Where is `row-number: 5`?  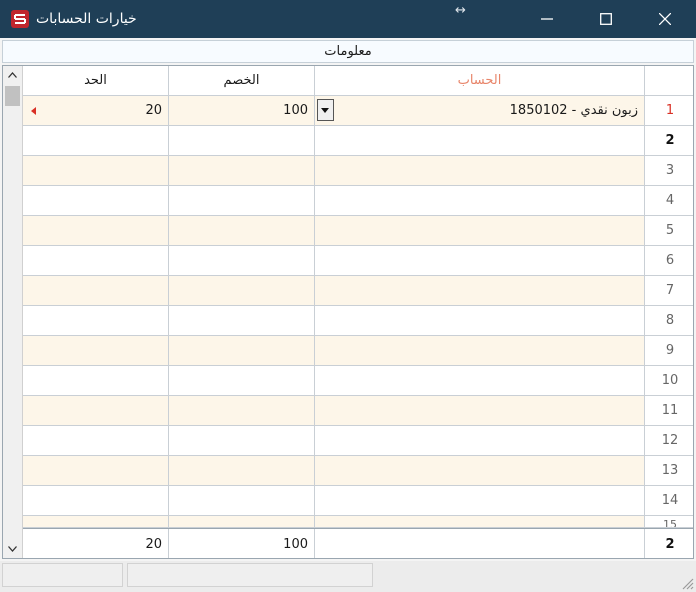 row-number: 5 is located at coordinates (669, 231).